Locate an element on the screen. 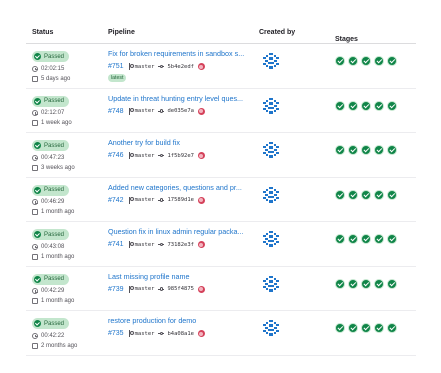 The image size is (441, 373). commit-title-link: restore production for demo is located at coordinates (178, 321).